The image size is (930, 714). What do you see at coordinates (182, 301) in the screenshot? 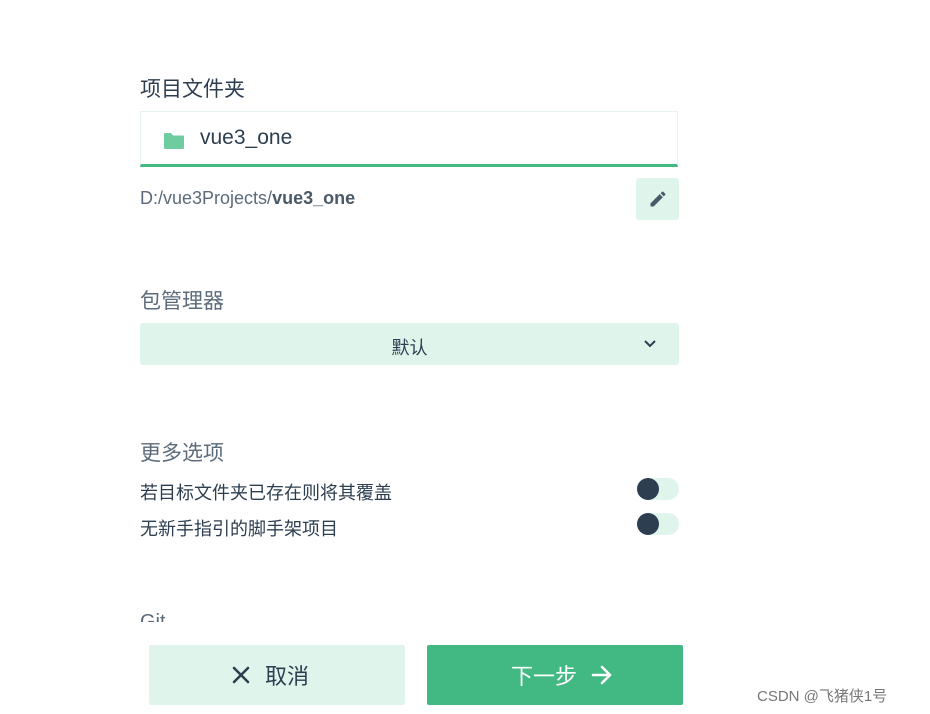
I see `package-manager-title: 包管理器` at bounding box center [182, 301].